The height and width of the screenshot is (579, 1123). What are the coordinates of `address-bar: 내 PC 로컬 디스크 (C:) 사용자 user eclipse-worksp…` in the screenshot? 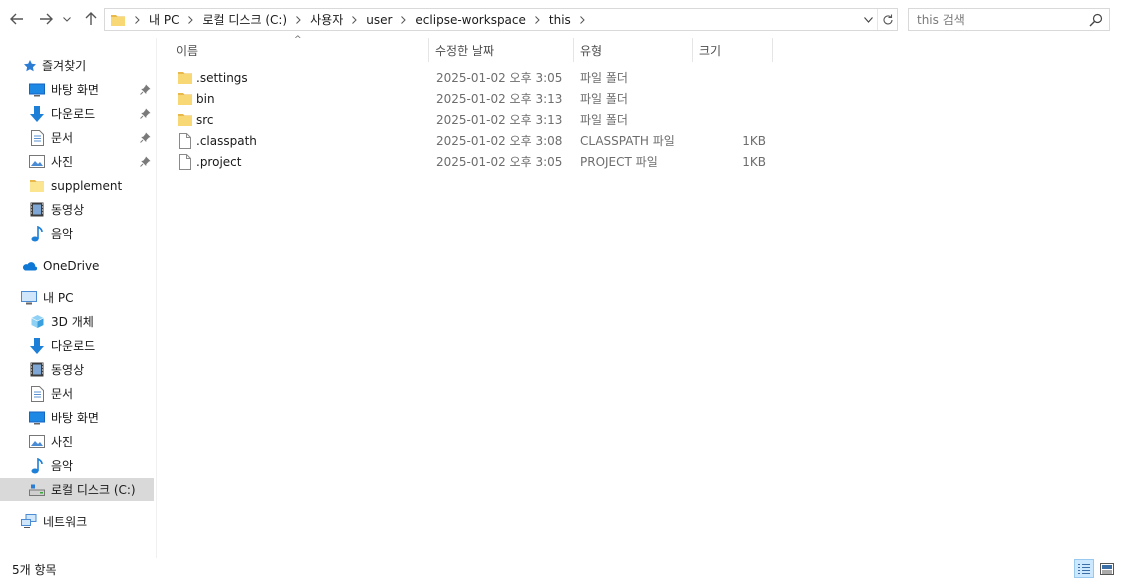 It's located at (501, 19).